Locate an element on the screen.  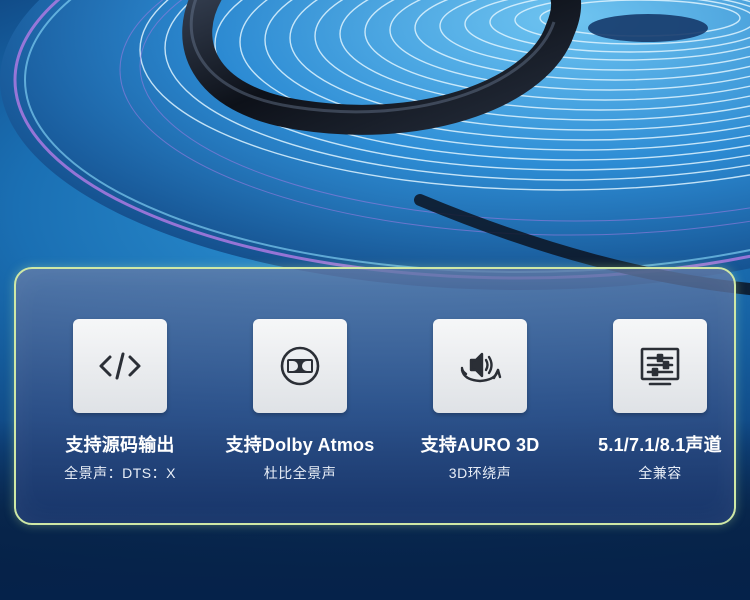
channel-settings-icon is located at coordinates (660, 366).